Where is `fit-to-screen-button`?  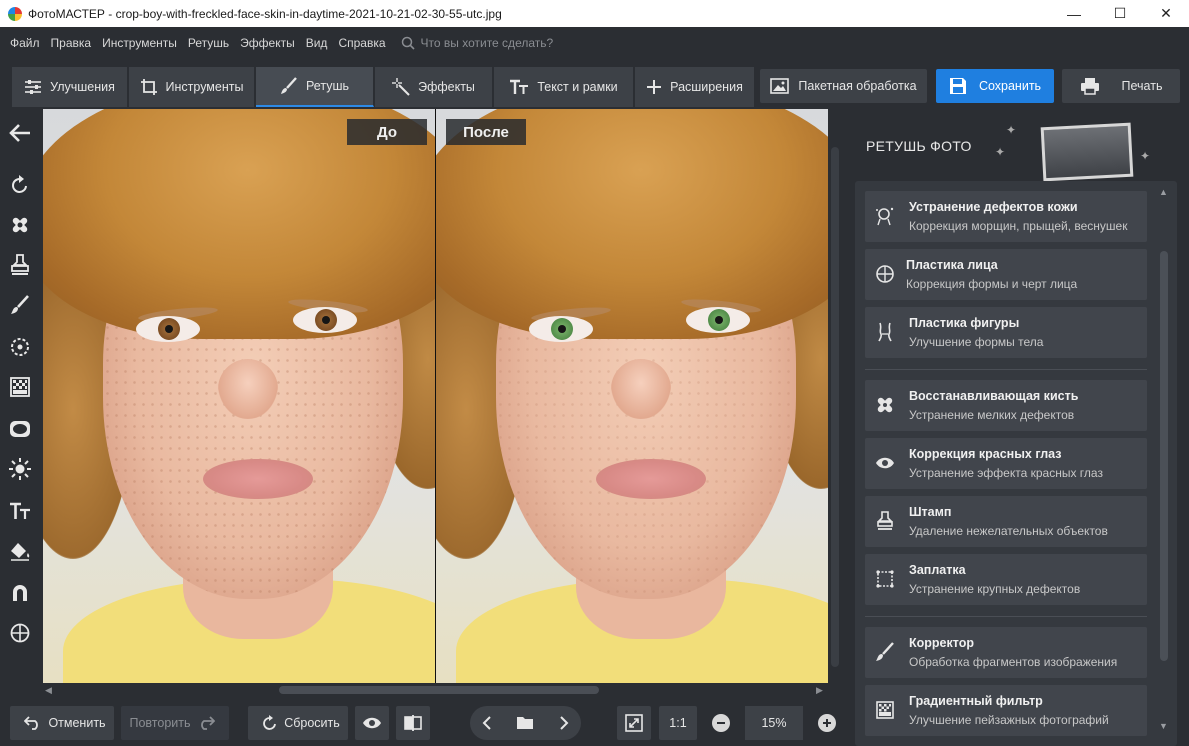 fit-to-screen-button is located at coordinates (634, 723).